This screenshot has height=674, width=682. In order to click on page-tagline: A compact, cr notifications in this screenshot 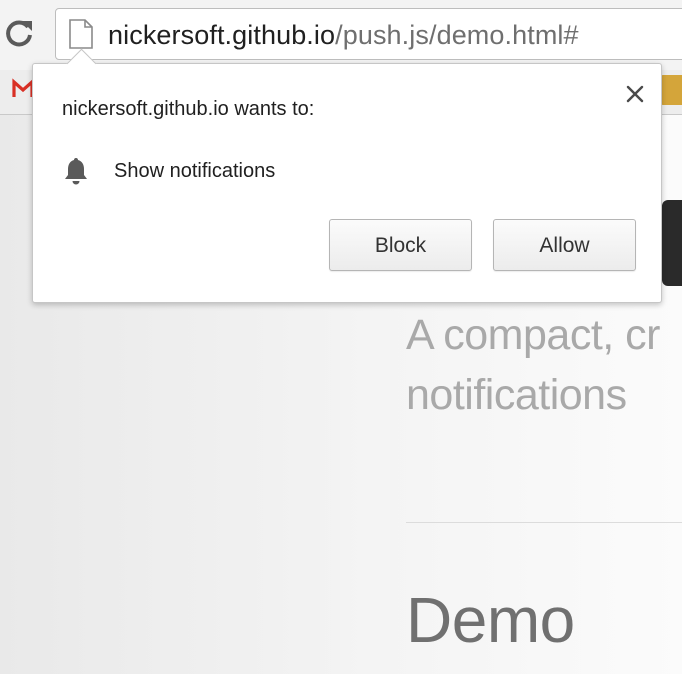, I will do `click(533, 365)`.